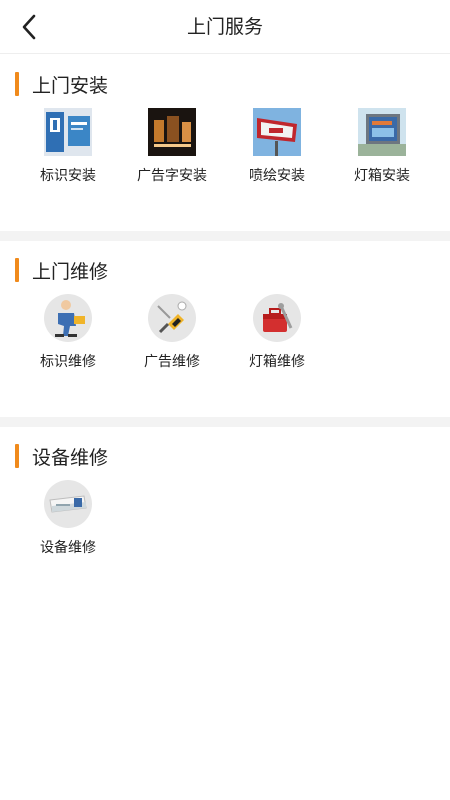 The width and height of the screenshot is (450, 800). I want to click on service-item-led-letters: 广告字安装, so click(172, 146).